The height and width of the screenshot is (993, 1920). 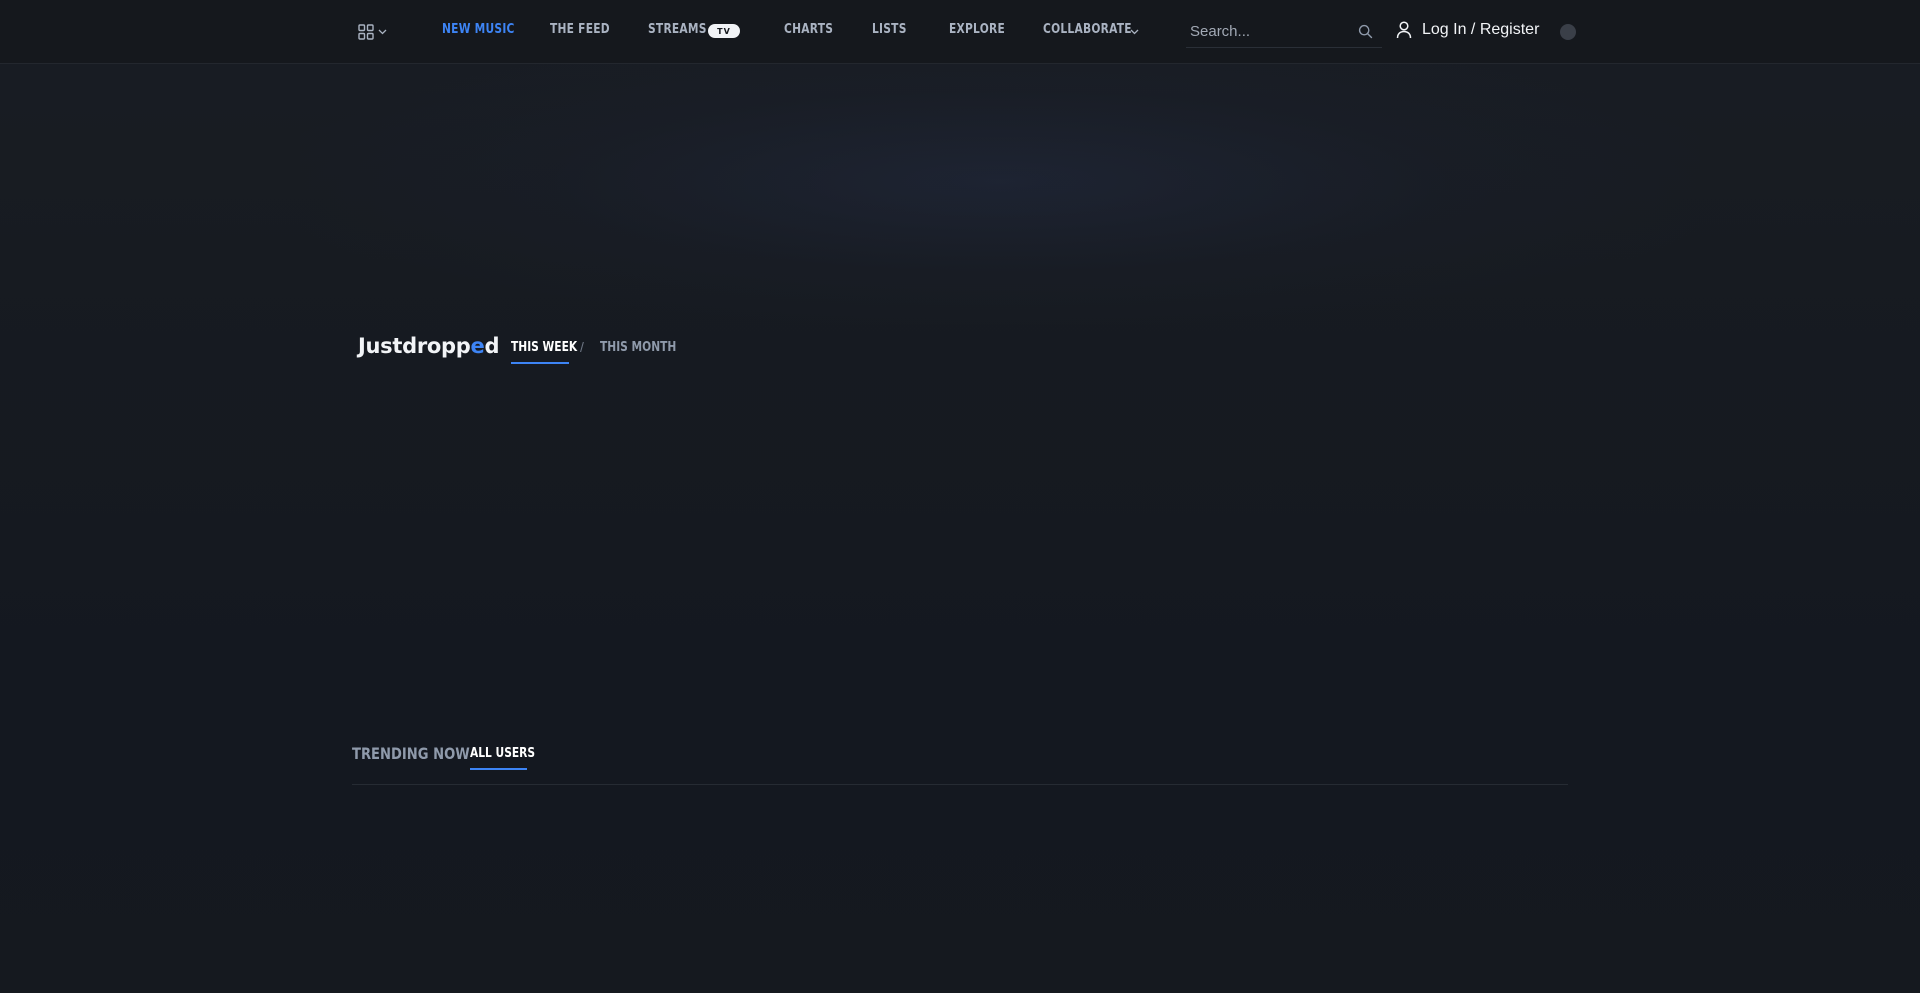 I want to click on justdropped-logo: Justdropped, so click(x=428, y=346).